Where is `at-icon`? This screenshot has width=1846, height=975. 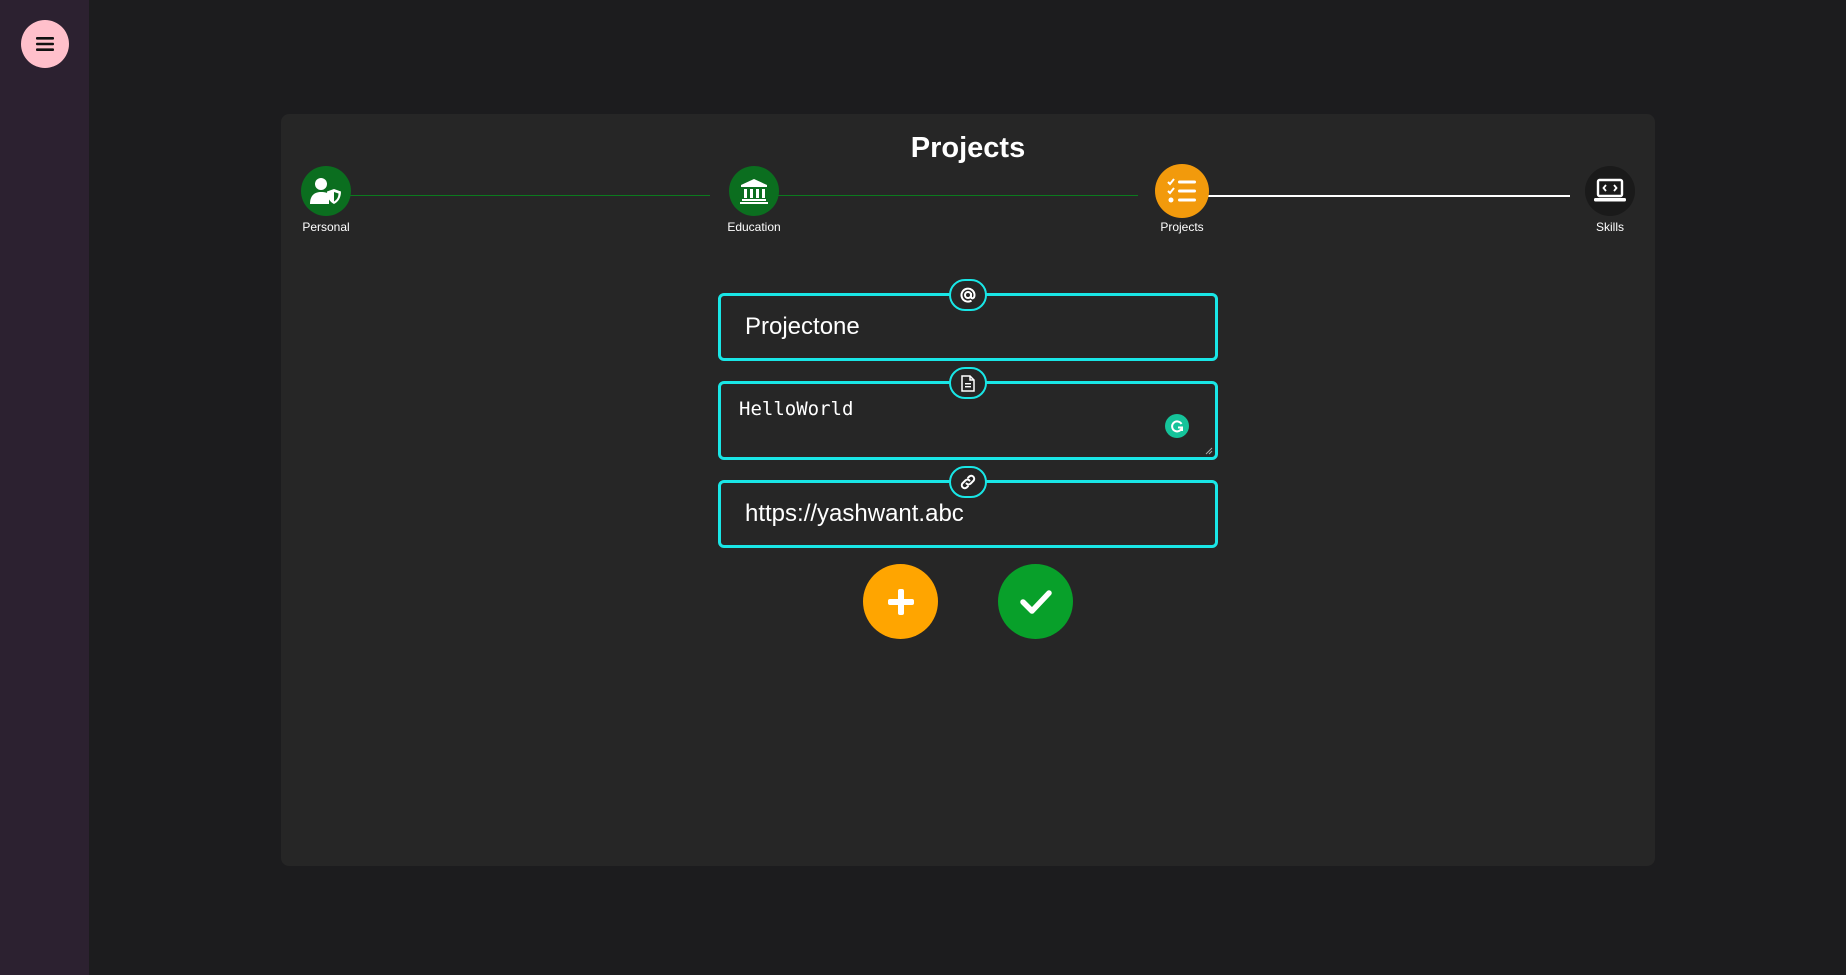
at-icon is located at coordinates (968, 295).